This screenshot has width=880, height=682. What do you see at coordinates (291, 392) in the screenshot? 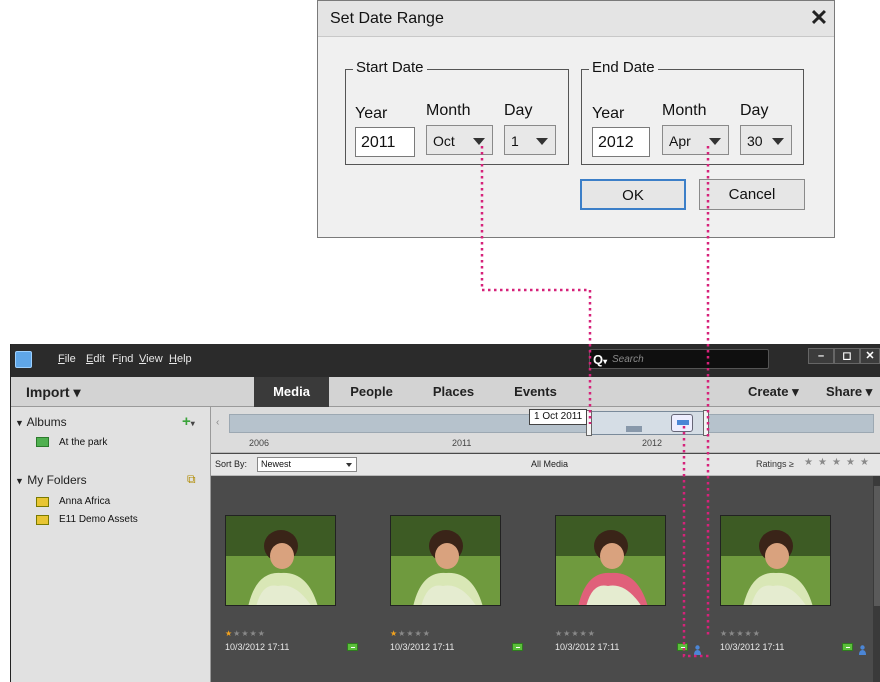
I see `tab-media: Media` at bounding box center [291, 392].